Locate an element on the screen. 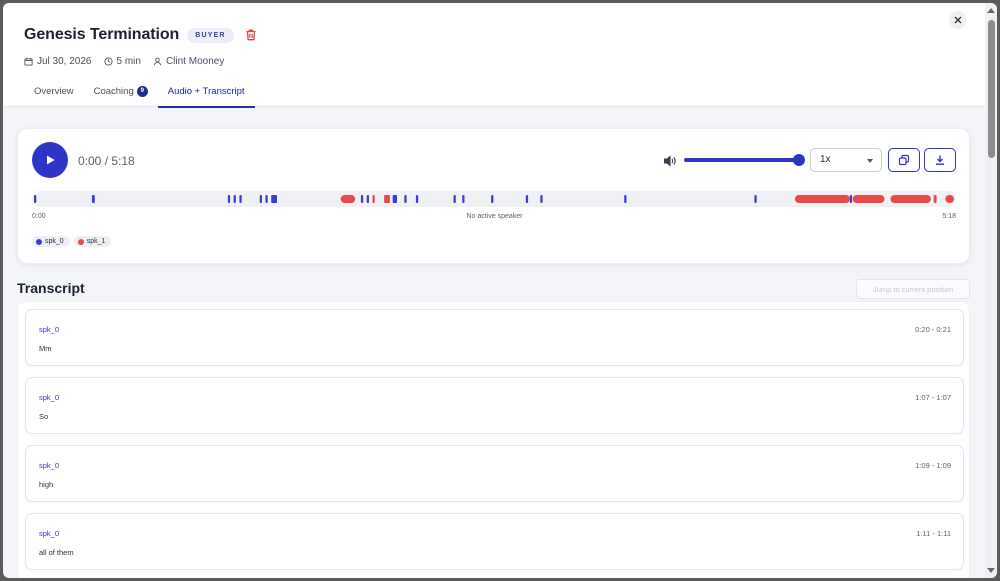 The height and width of the screenshot is (581, 1000). legend-speaker-1-label: spk_1 is located at coordinates (96, 241).